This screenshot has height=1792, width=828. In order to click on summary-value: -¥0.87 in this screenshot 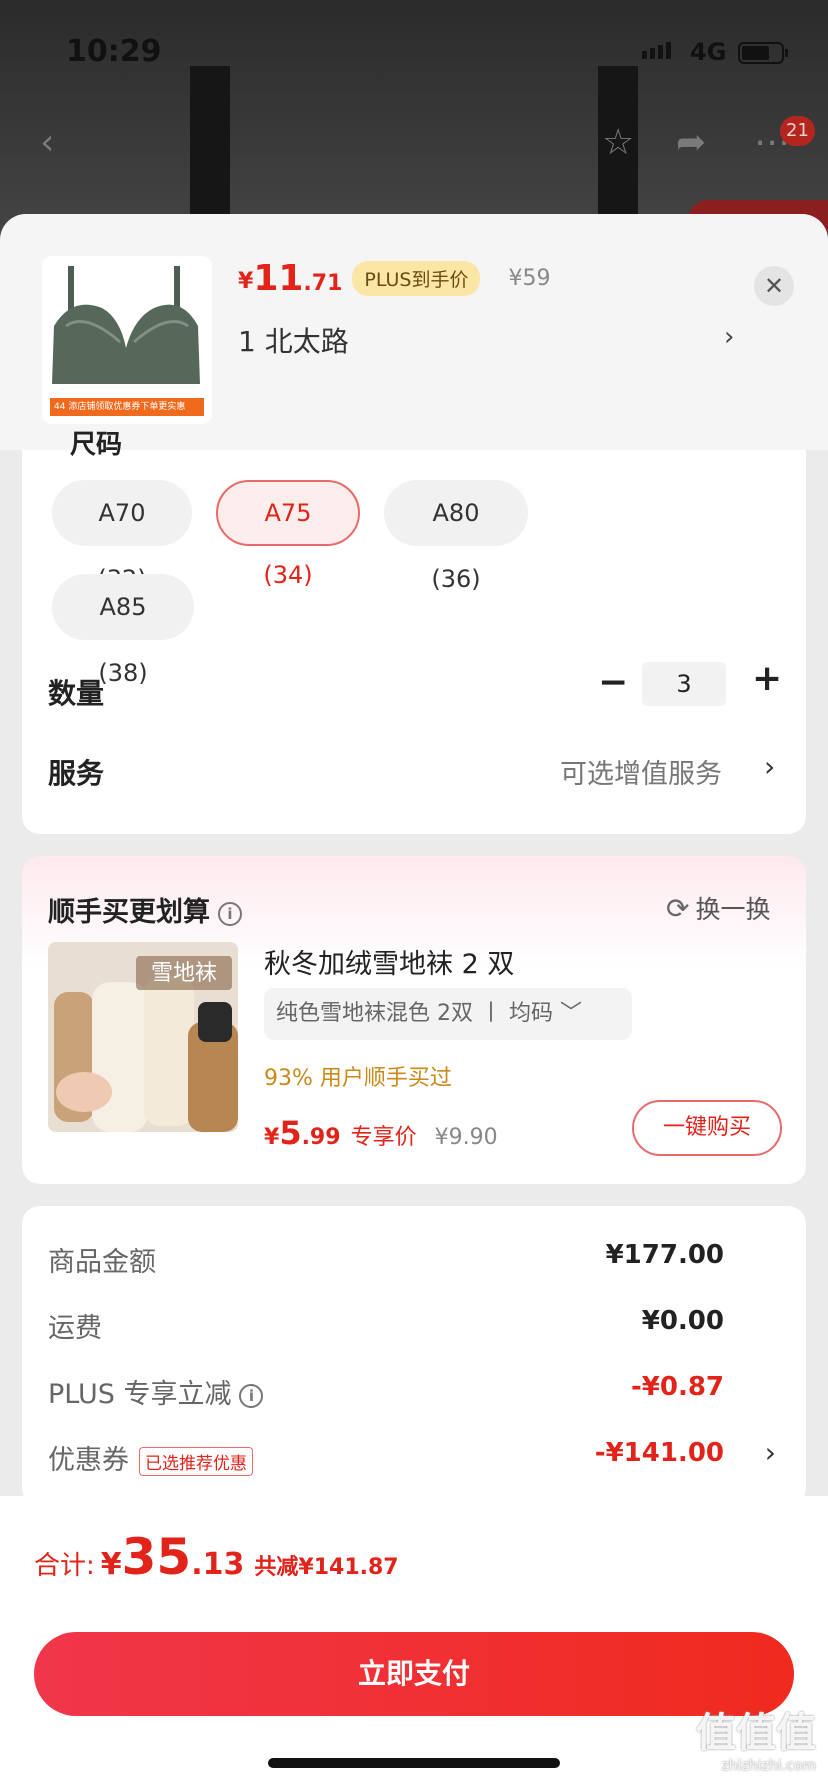, I will do `click(677, 1387)`.